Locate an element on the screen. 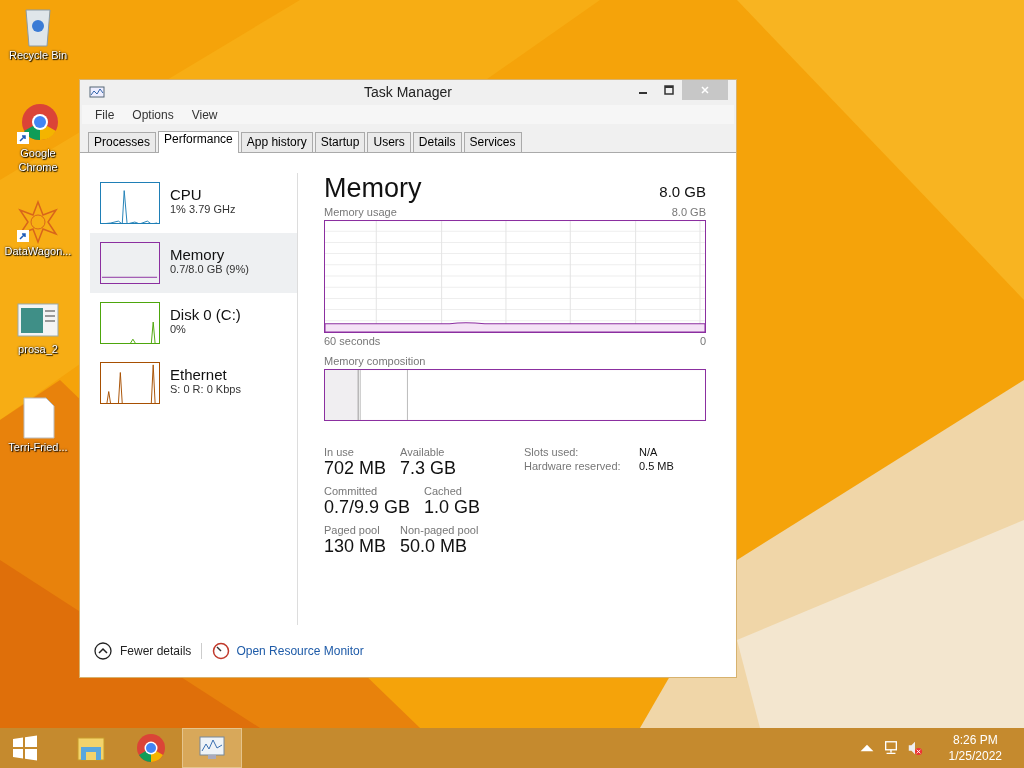  stat-label: In use is located at coordinates (339, 452).